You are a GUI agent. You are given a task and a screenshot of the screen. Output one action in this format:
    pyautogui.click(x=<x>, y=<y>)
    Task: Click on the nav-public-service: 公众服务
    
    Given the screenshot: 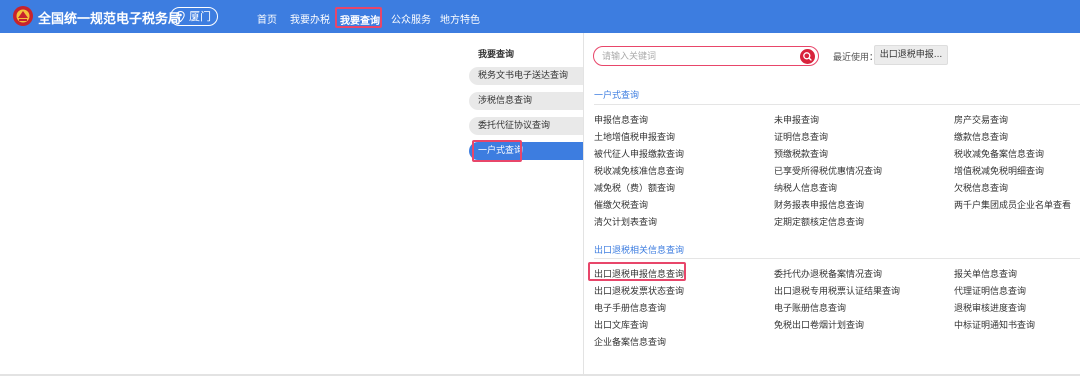 What is the action you would take?
    pyautogui.click(x=411, y=18)
    